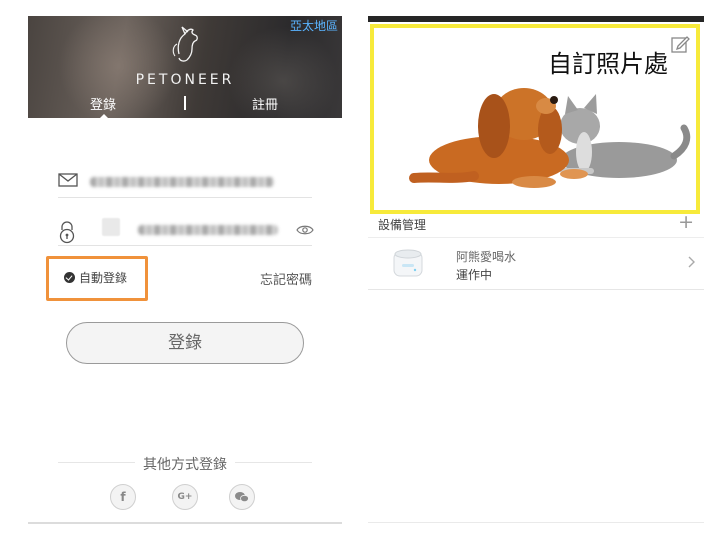  I want to click on auto-login-label: 自動登錄, so click(103, 277).